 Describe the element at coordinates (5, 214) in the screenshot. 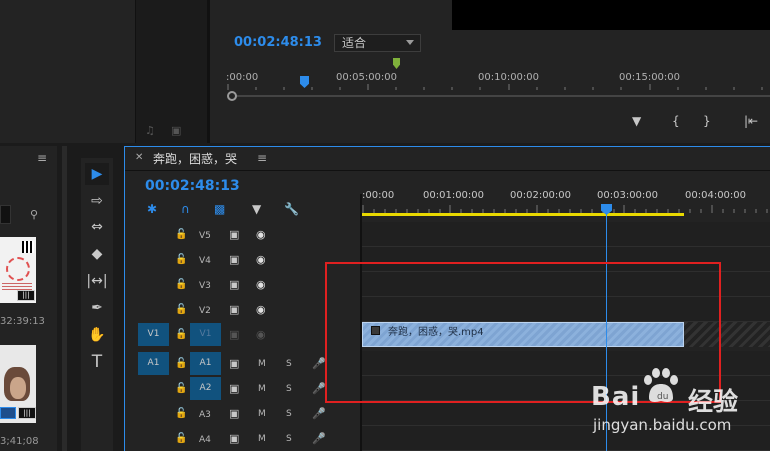

I see `project-search-input` at that location.